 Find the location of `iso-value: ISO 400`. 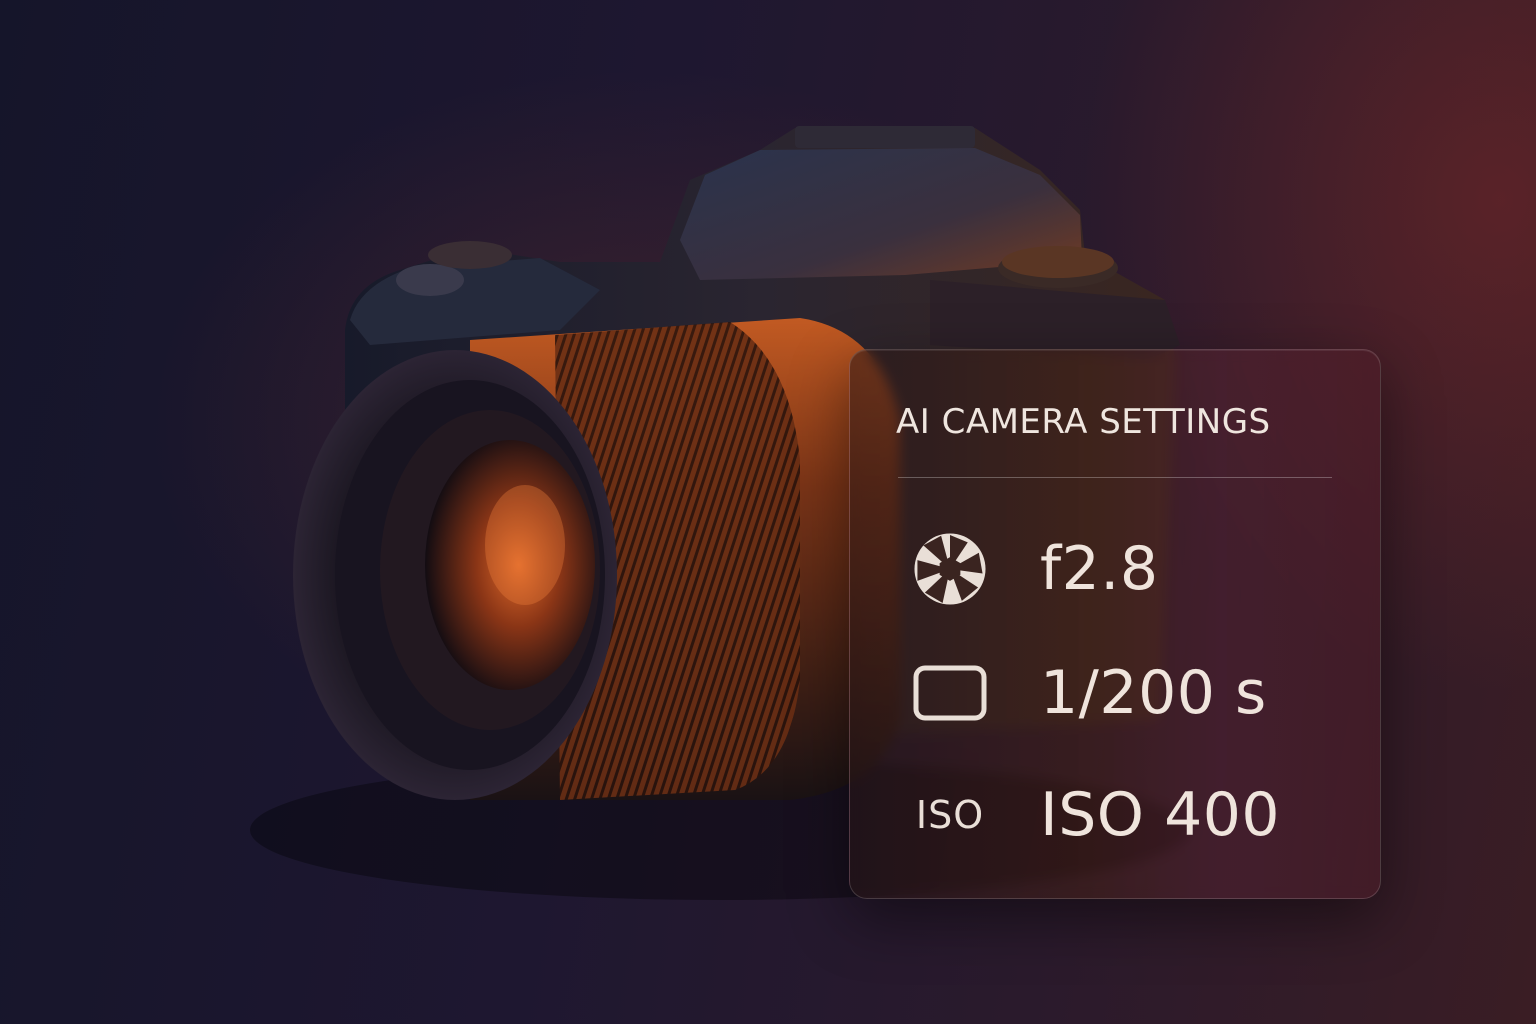

iso-value: ISO 400 is located at coordinates (1160, 815).